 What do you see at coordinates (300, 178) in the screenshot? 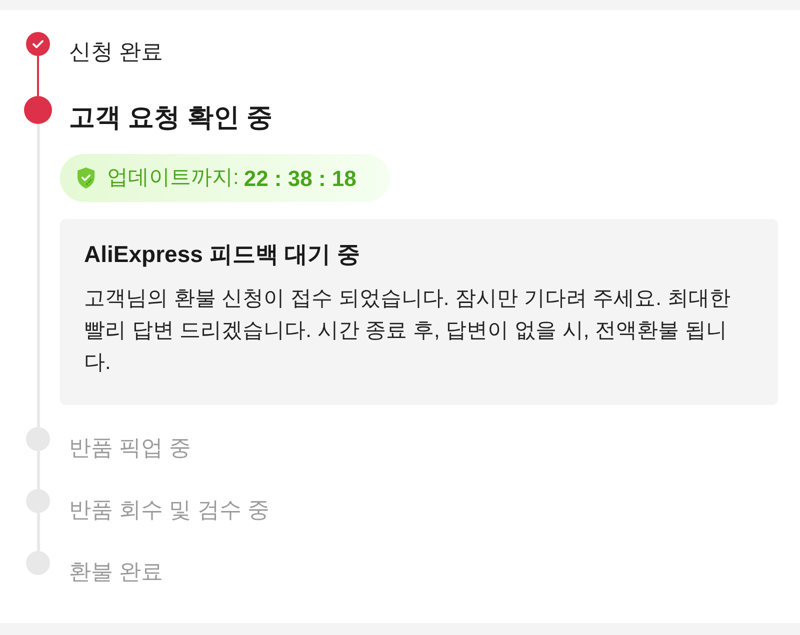
I see `countdown-time: 22 : 38 : 18` at bounding box center [300, 178].